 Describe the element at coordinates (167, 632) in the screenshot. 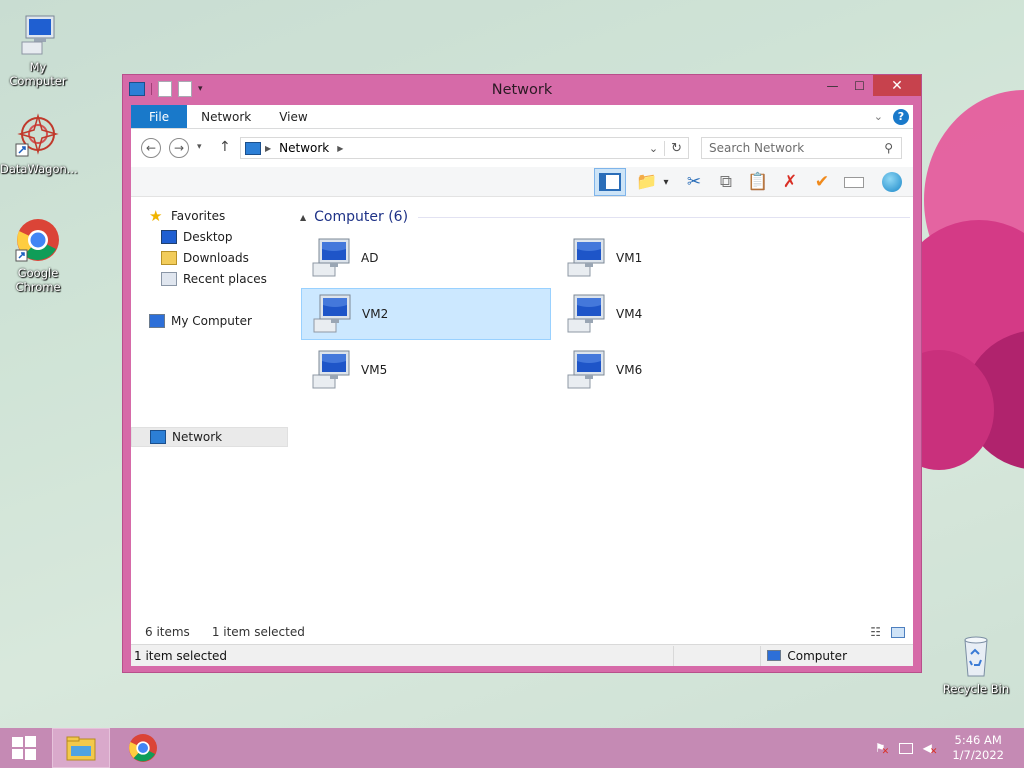

I see `item-count: 6 items` at that location.